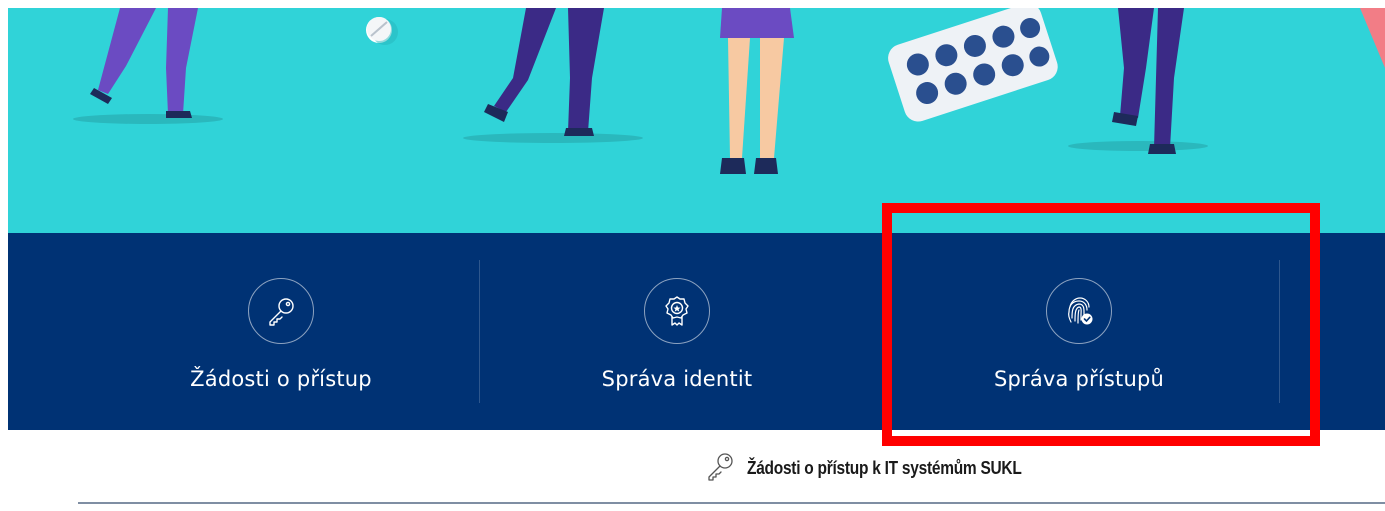 This screenshot has height=511, width=1385. I want to click on fingerprint-icon, so click(1079, 311).